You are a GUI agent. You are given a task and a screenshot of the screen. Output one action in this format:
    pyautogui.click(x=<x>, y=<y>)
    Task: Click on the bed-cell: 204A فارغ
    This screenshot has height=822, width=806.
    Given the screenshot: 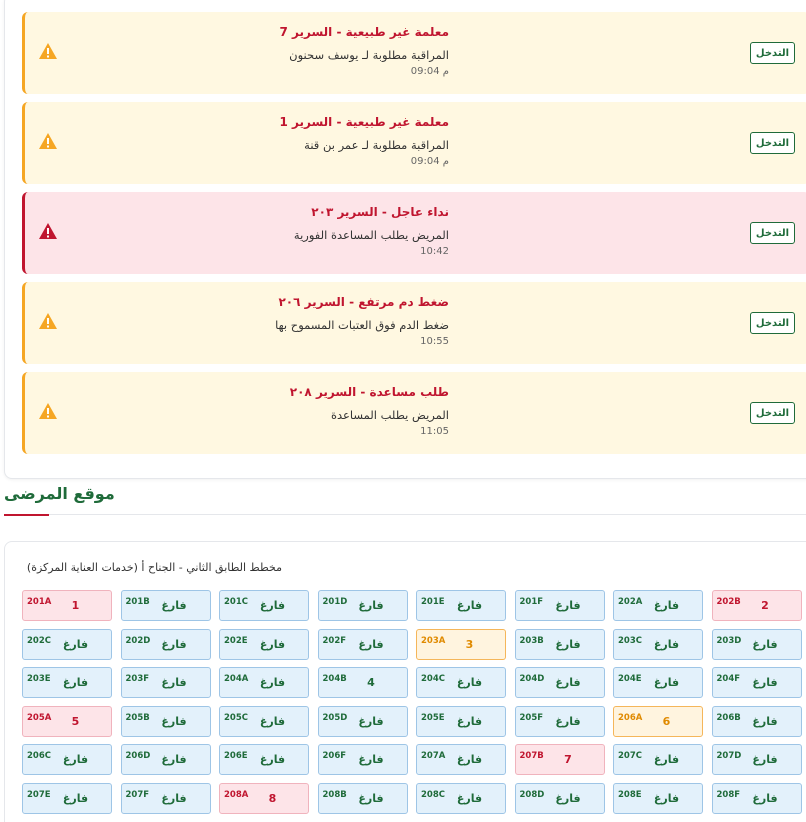 What is the action you would take?
    pyautogui.click(x=264, y=682)
    